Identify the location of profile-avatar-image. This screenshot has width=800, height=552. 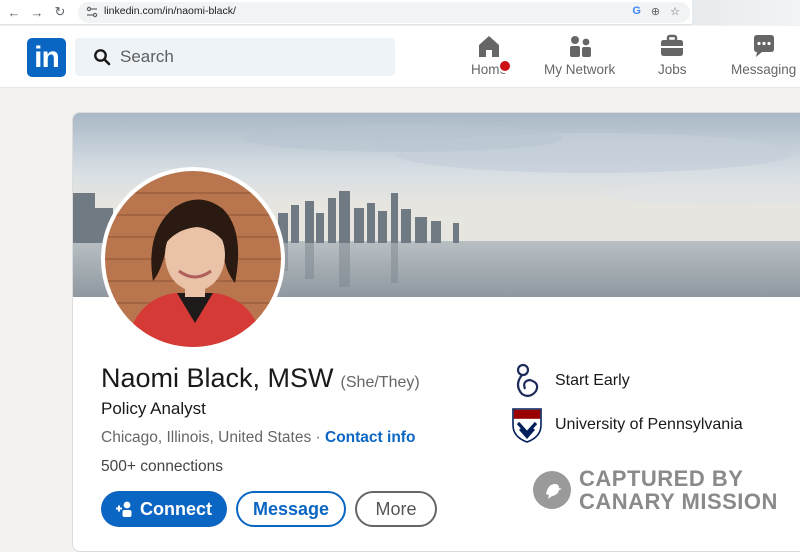
(193, 259).